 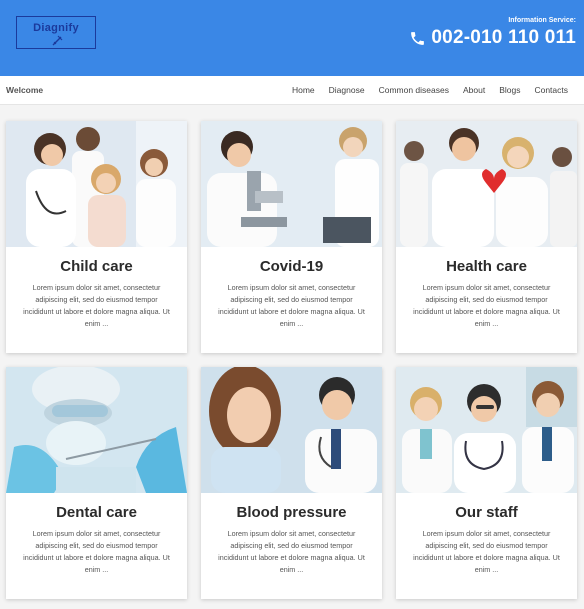 I want to click on syringe-icon, so click(x=57, y=40).